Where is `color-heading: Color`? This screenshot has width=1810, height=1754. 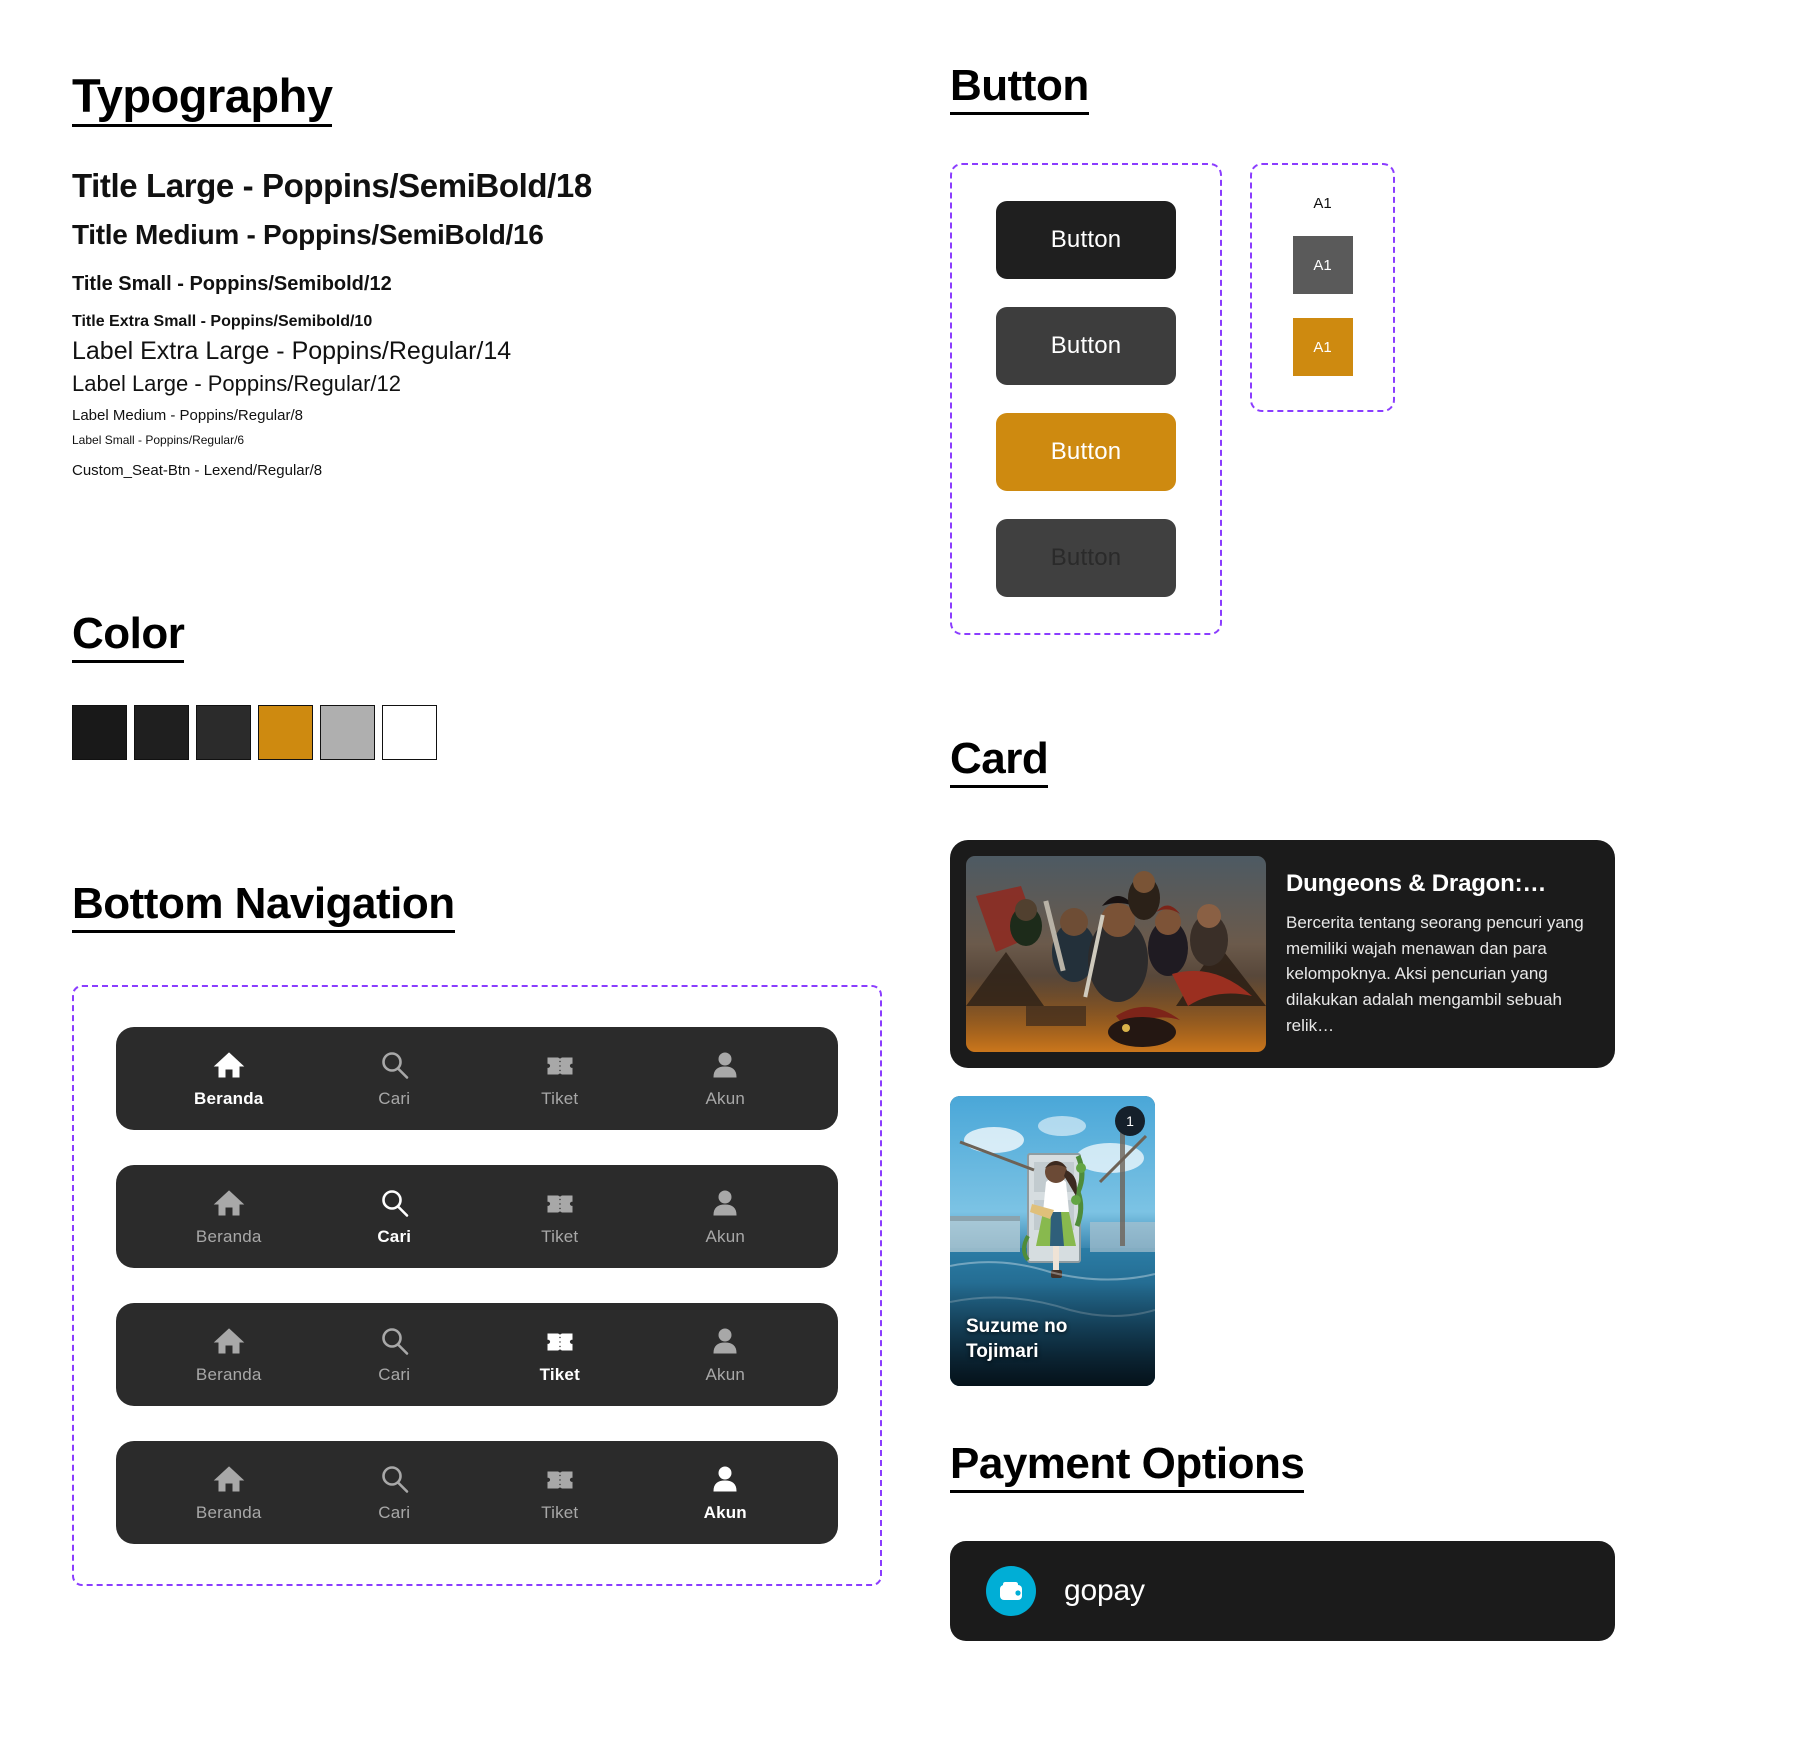
color-heading: Color is located at coordinates (128, 636).